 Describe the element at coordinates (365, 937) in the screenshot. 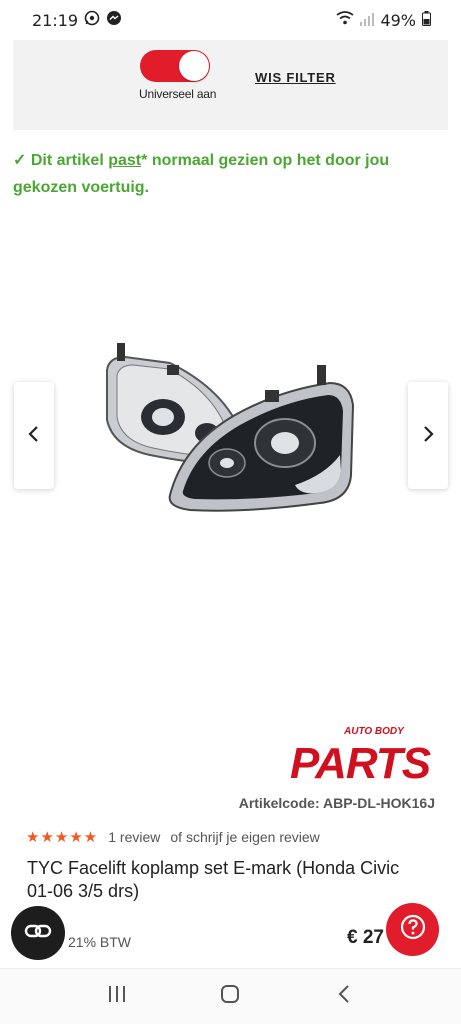

I see `product-price: € 27` at that location.